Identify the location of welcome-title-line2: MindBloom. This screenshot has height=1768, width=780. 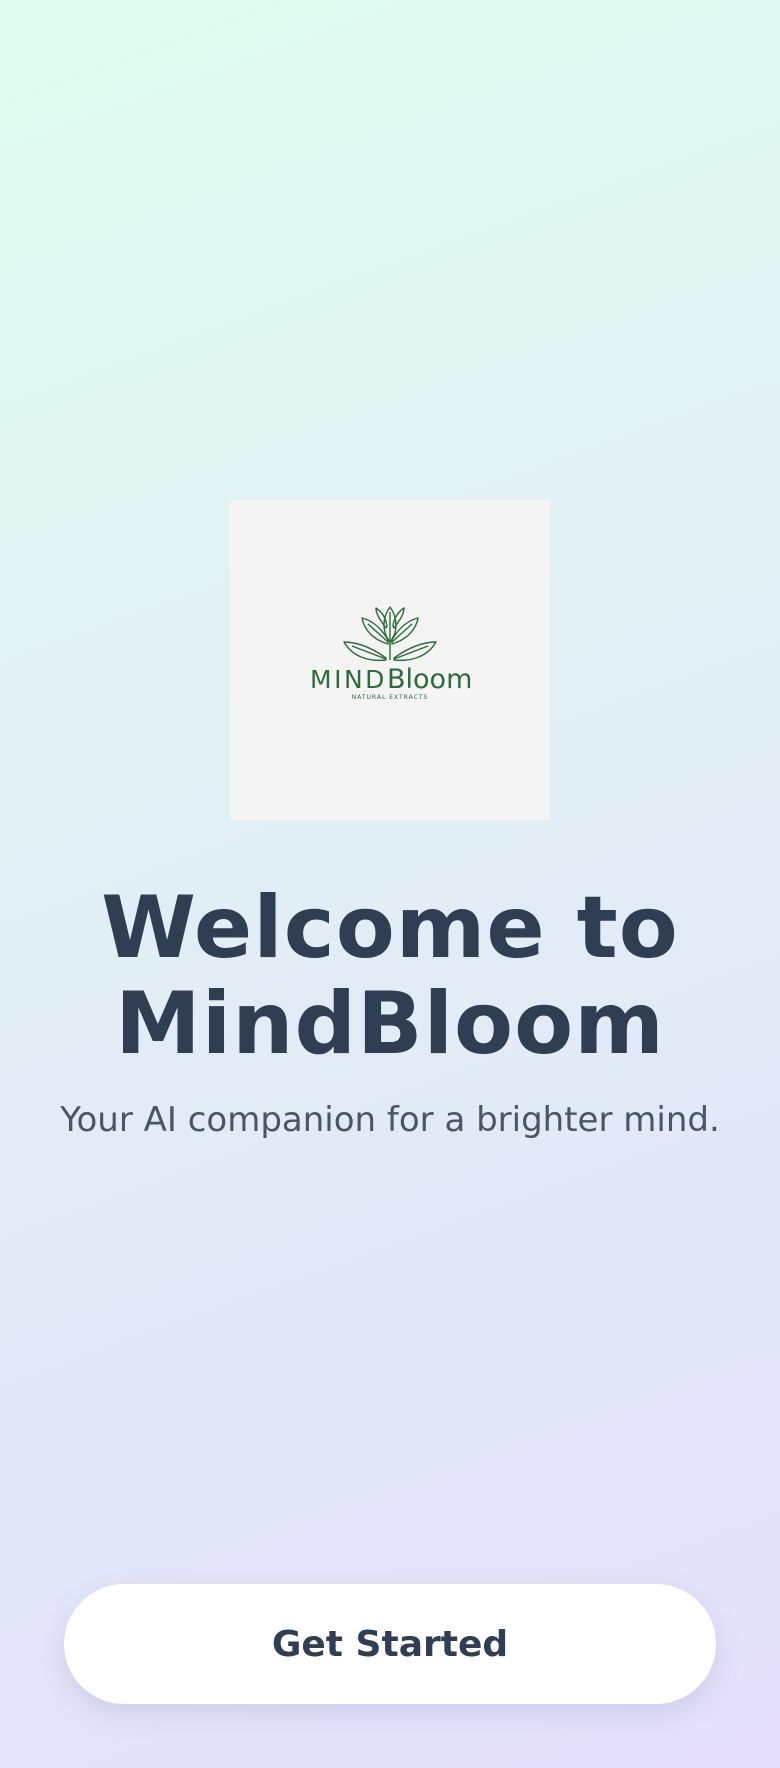
(390, 1024).